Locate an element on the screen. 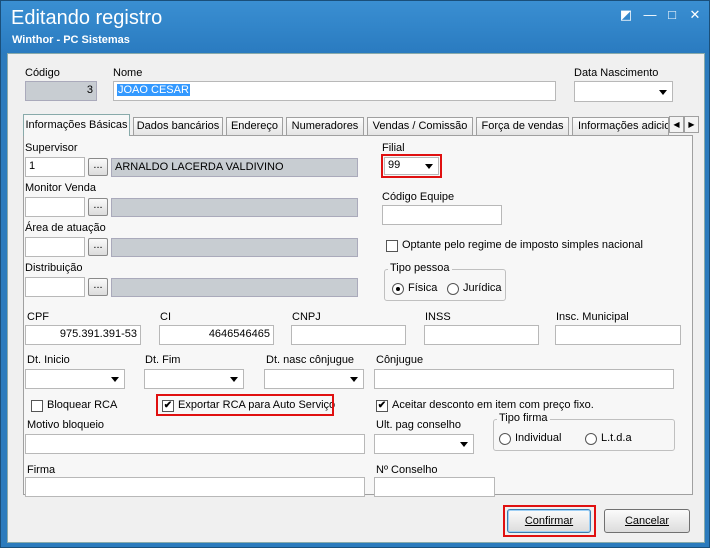 The height and width of the screenshot is (548, 710). bloquear-rca-checkbox is located at coordinates (37, 406).